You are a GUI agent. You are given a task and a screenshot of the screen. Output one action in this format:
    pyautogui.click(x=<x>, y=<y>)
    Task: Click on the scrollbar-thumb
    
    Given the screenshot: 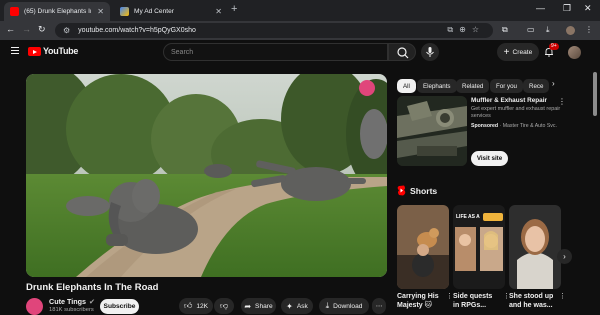 What is the action you would take?
    pyautogui.click(x=595, y=94)
    